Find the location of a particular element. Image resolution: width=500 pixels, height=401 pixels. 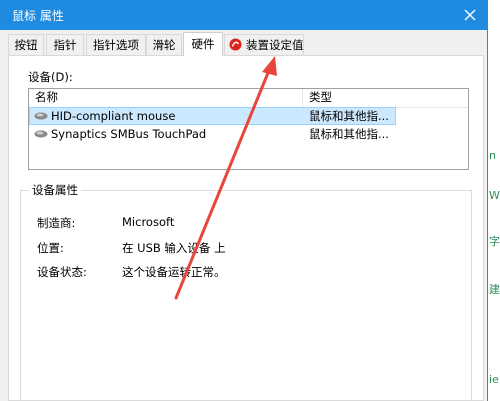

device-status-label: 设备状态: is located at coordinates (62, 272).